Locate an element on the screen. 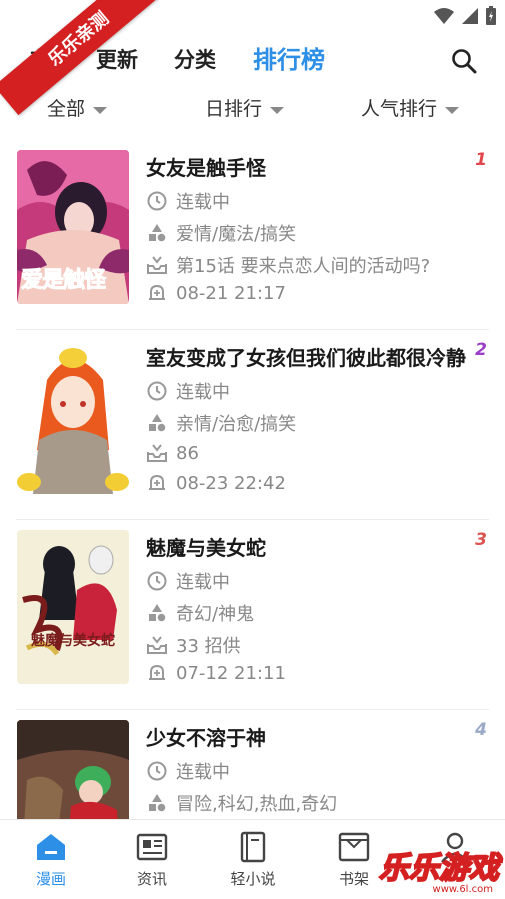 The width and height of the screenshot is (505, 899). item-genres: 奇幻/神鬼 is located at coordinates (200, 613).